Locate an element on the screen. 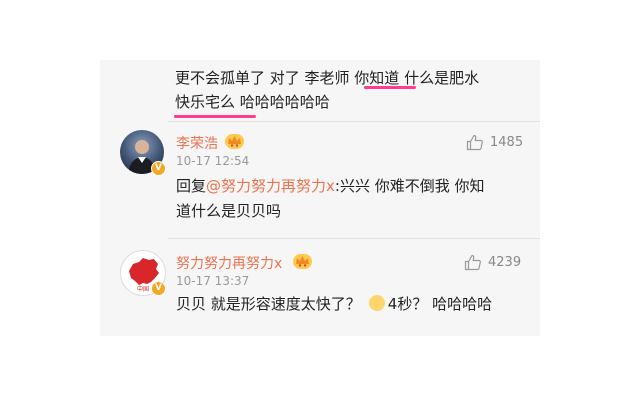 The image size is (640, 400). previous-comment-text: 更不会孤单了 对了 李老师 你知道 什么是肥水 快乐宅么 哈哈哈哈哈哈 is located at coordinates (350, 90).